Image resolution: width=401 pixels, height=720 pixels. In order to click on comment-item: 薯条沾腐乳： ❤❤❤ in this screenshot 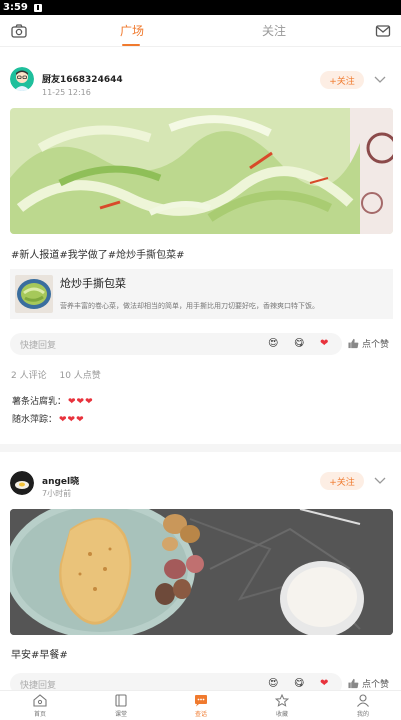, I will do `click(53, 400)`.